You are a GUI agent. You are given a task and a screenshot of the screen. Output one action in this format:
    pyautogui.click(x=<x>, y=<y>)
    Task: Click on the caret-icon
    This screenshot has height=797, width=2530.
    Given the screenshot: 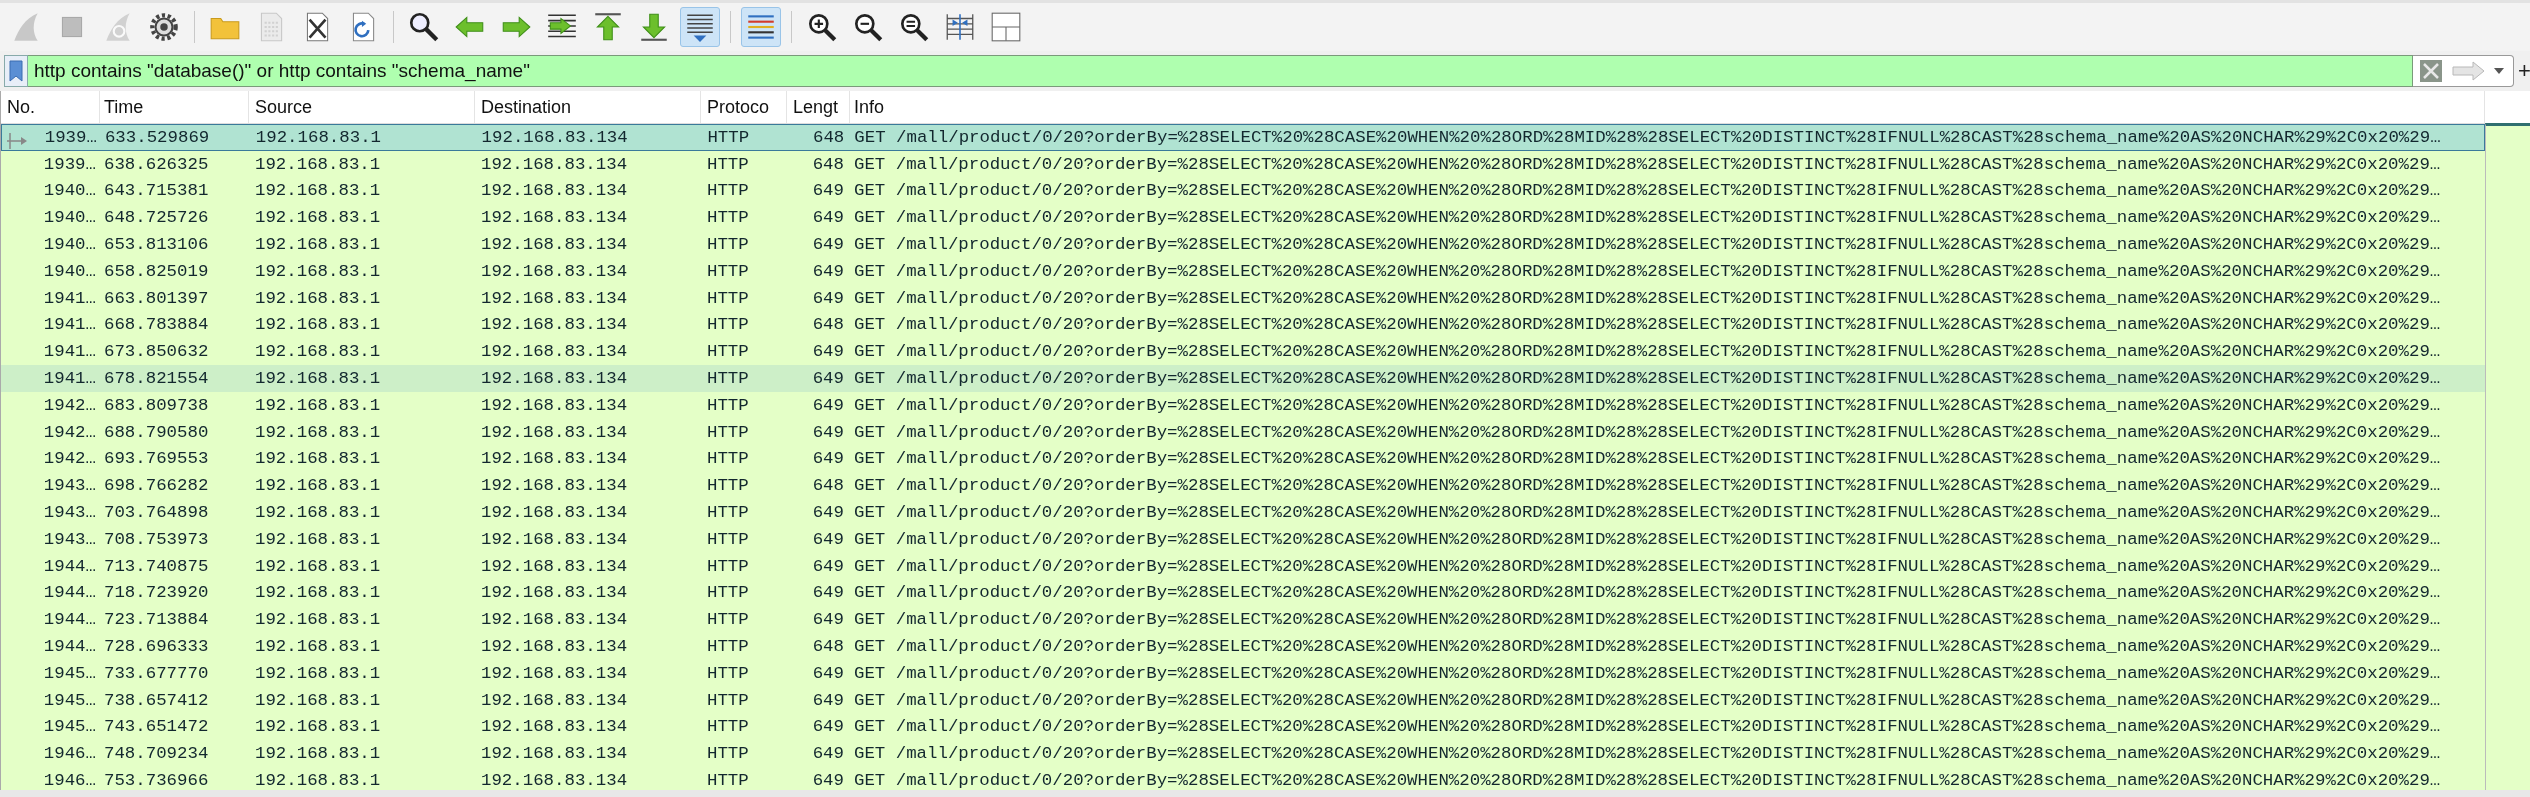 What is the action you would take?
    pyautogui.click(x=2499, y=71)
    